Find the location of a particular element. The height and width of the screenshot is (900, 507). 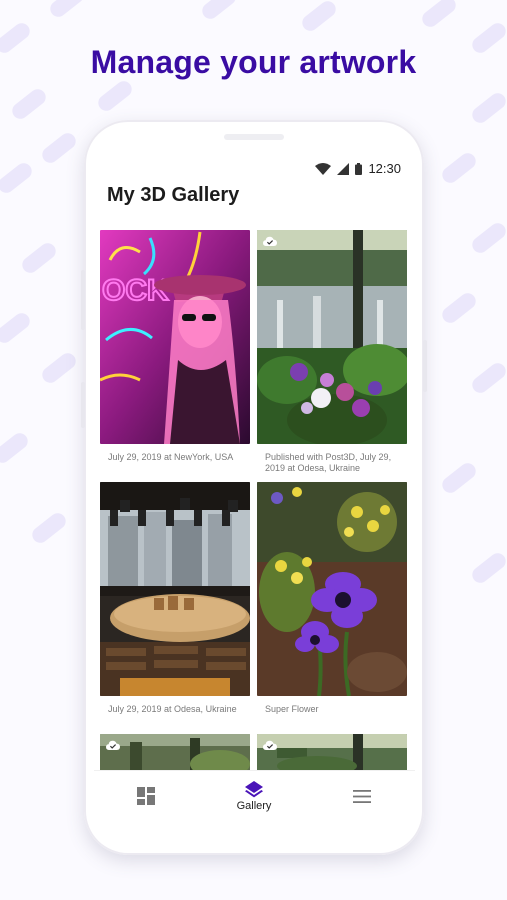

gallery-card: OCK July 29, 2019 at NewYork, USA is located at coordinates (175, 346).